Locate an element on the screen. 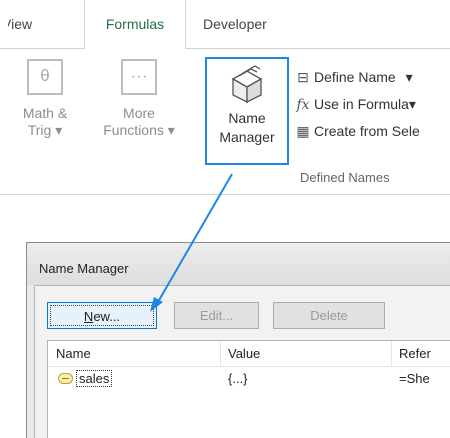 The image size is (450, 438). column-header-value: Value is located at coordinates (244, 353).